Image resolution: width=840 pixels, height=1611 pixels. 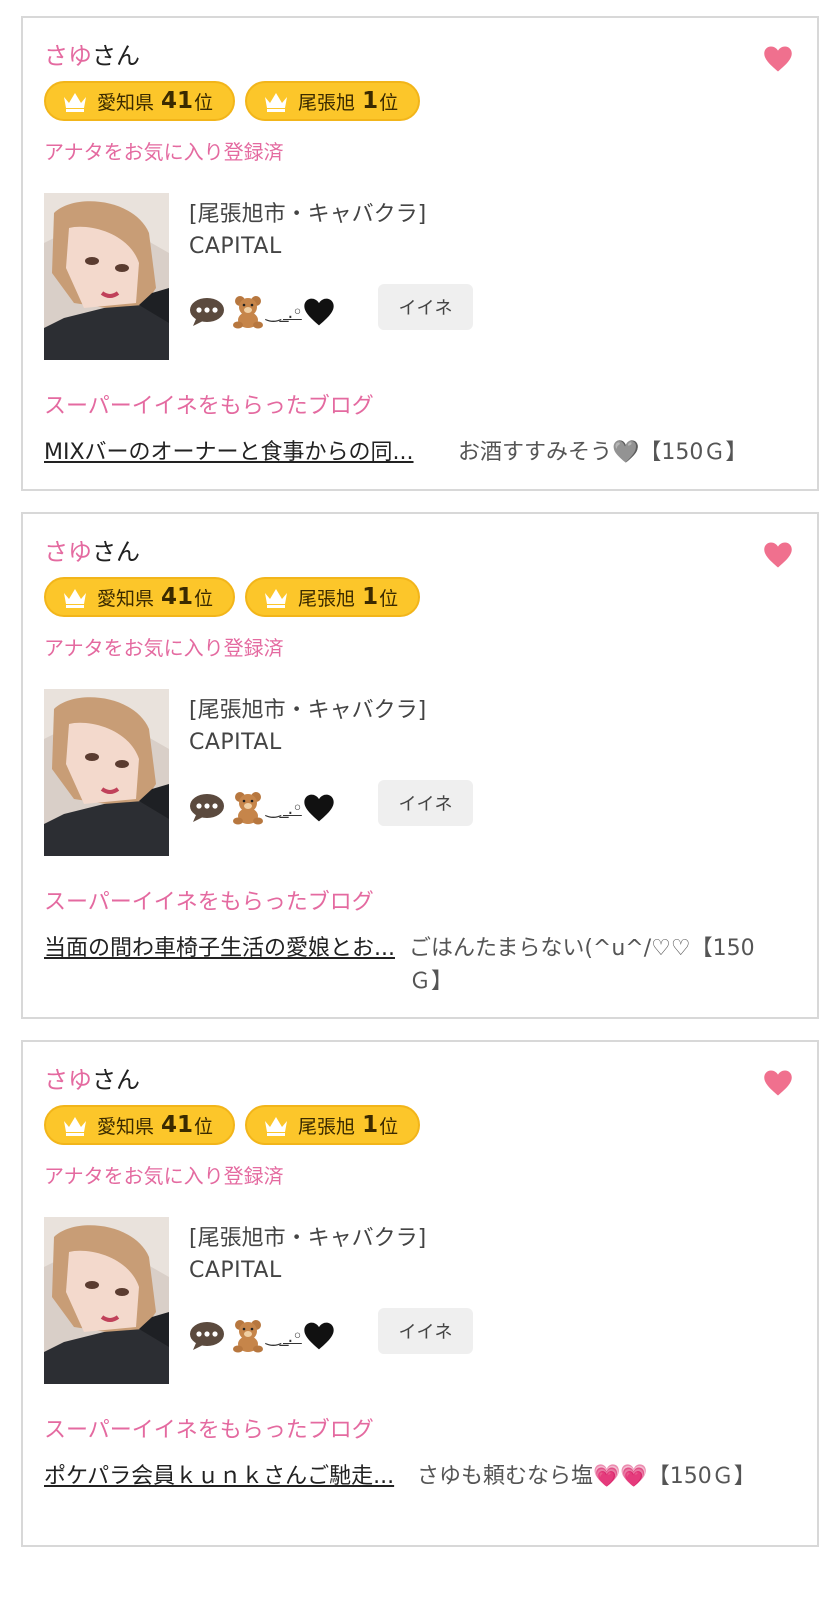 I want to click on blog-comment: さゆも頼むなら塩💗💗【150Ｇ】, so click(x=586, y=1476).